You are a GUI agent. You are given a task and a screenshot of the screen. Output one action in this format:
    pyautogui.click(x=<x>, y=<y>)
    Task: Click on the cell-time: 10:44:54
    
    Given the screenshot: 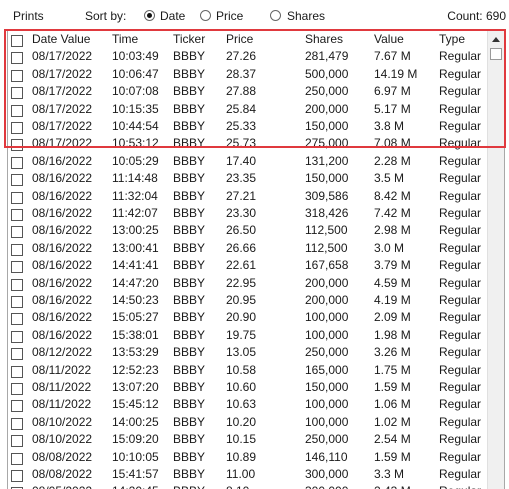 What is the action you would take?
    pyautogui.click(x=135, y=126)
    